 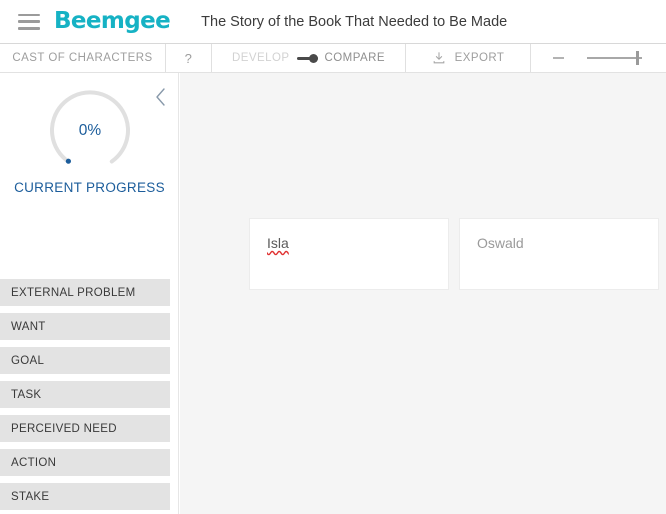 I want to click on progress-caption: CURRENT PROGRESS, so click(x=89, y=187).